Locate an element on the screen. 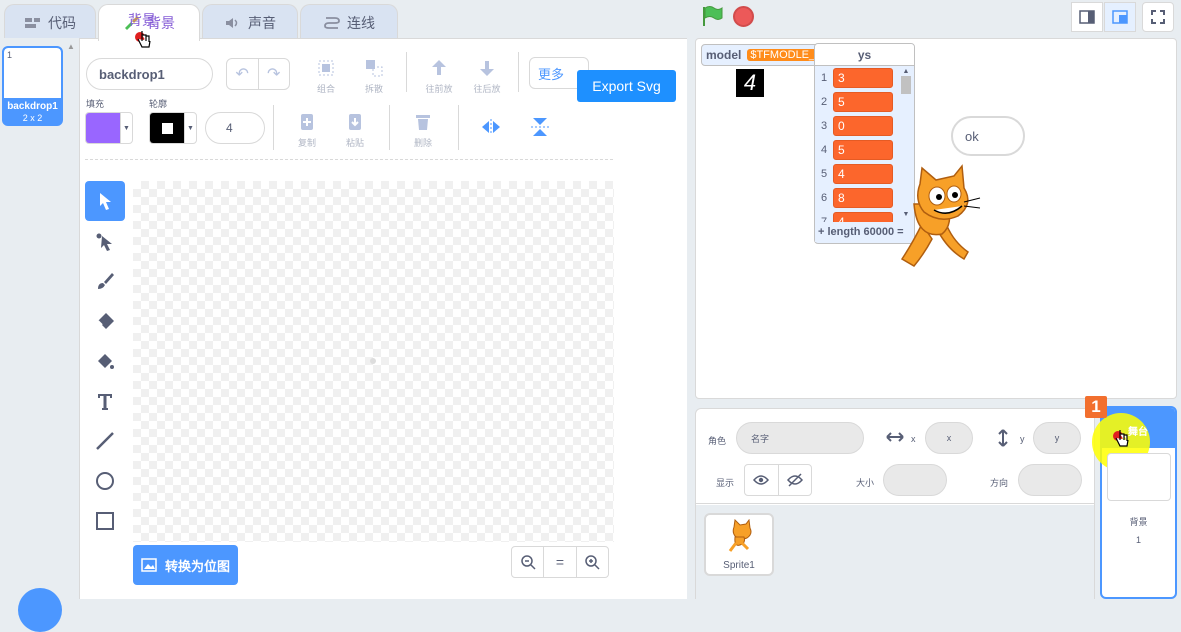  reshape-tool is located at coordinates (105, 241).